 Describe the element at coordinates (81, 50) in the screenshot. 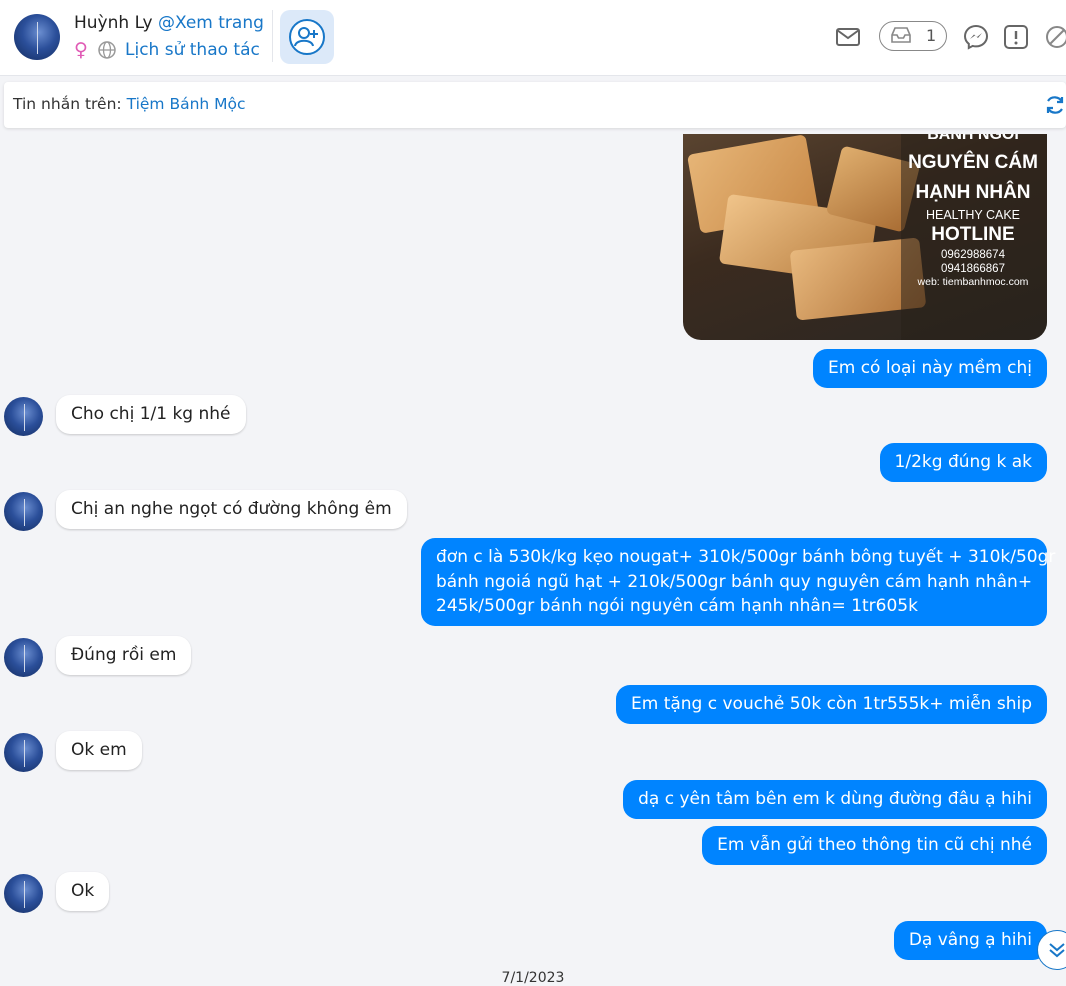

I see `female-gender-icon: ♀` at that location.